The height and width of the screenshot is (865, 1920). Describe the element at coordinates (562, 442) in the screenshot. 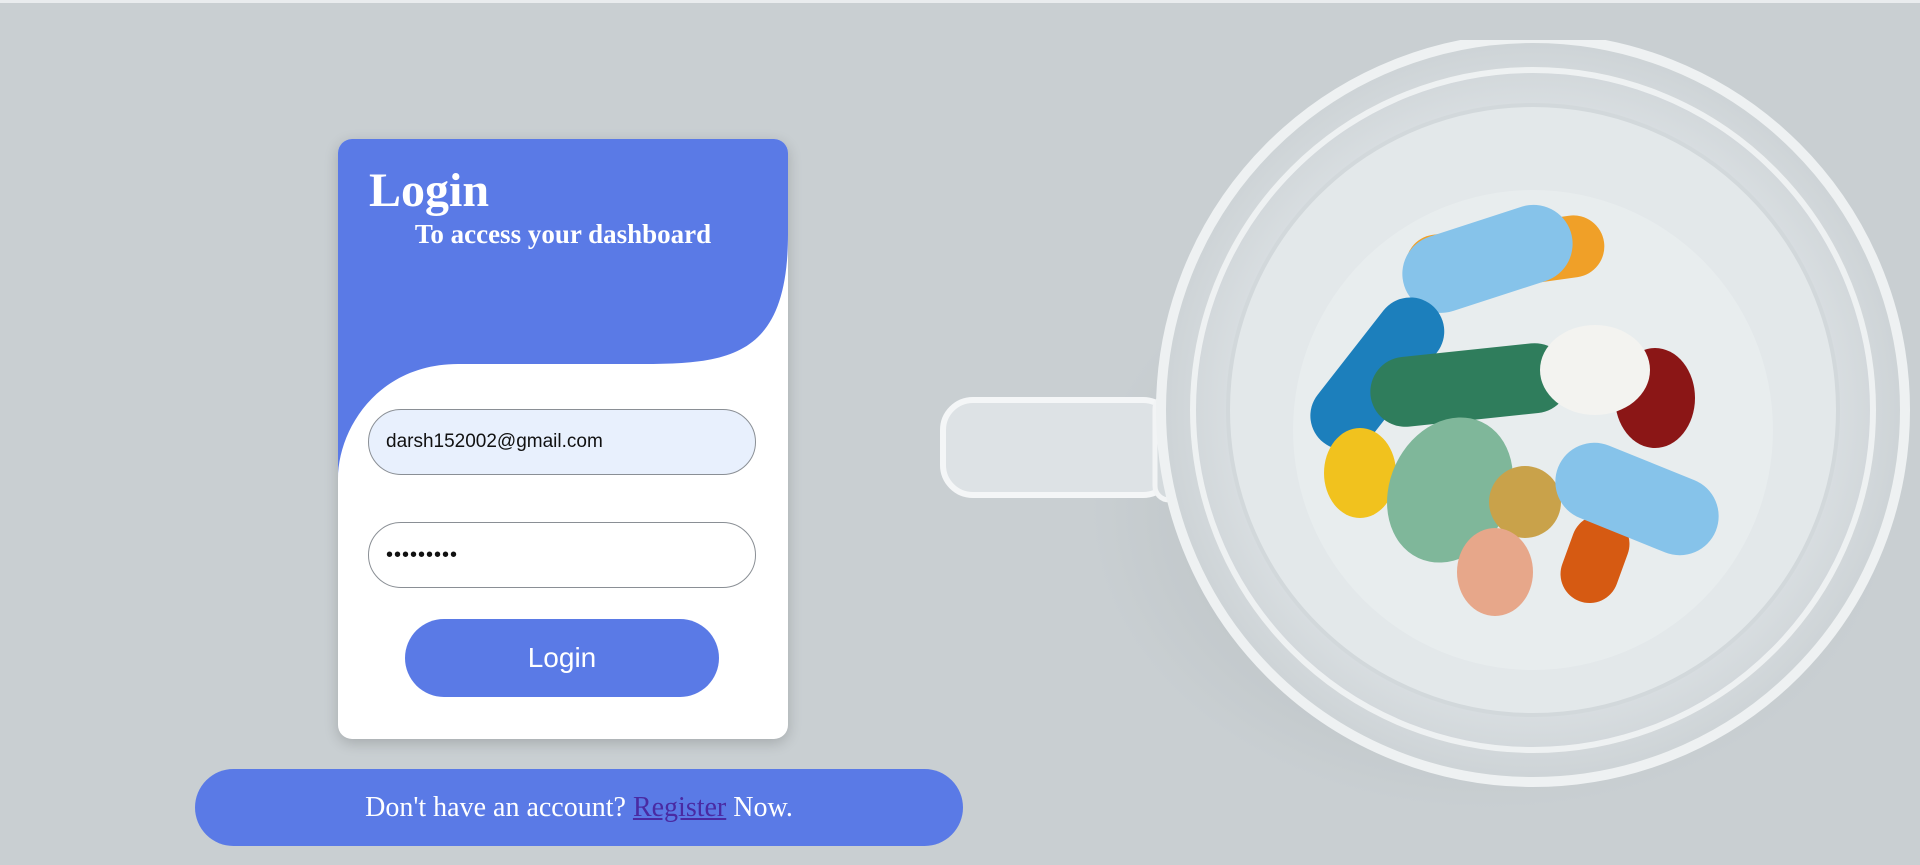

I see `email-input` at that location.